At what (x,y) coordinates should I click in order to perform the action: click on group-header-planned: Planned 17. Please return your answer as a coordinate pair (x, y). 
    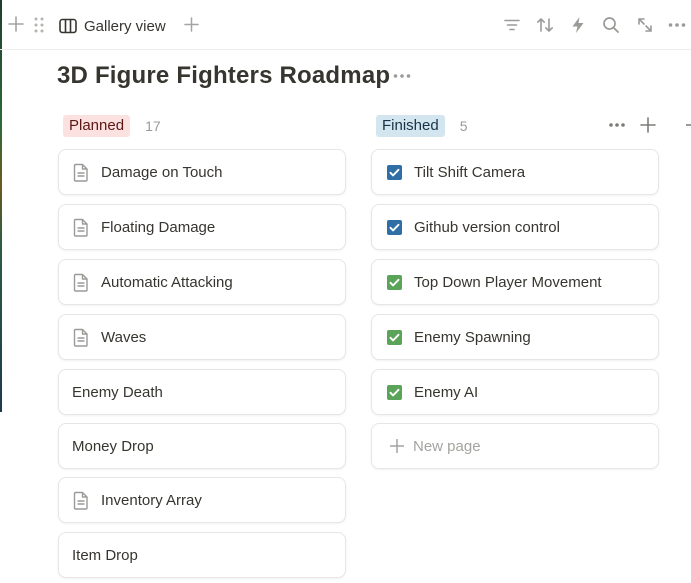
    Looking at the image, I should click on (112, 126).